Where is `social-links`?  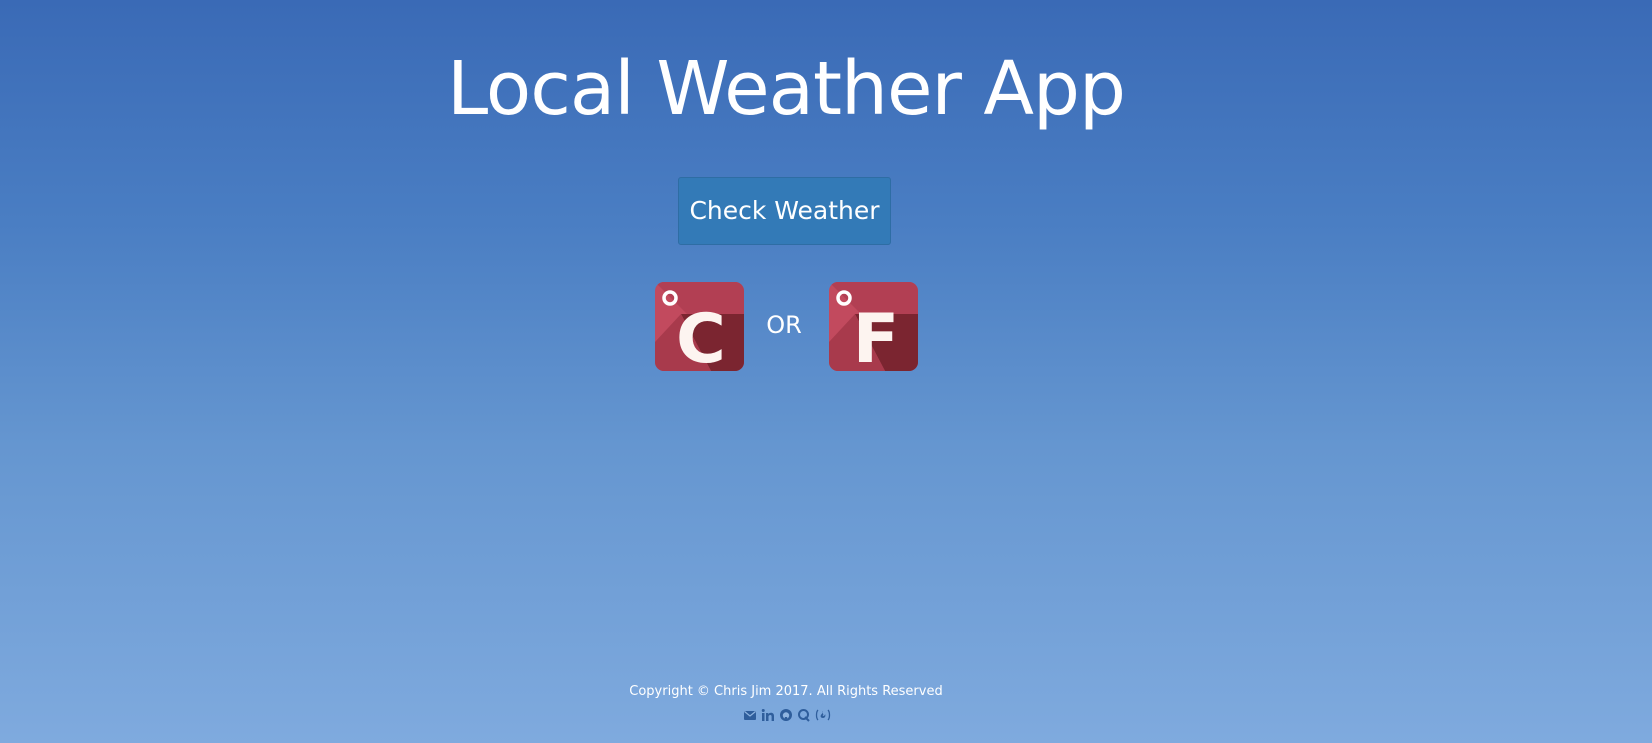 social-links is located at coordinates (786, 716).